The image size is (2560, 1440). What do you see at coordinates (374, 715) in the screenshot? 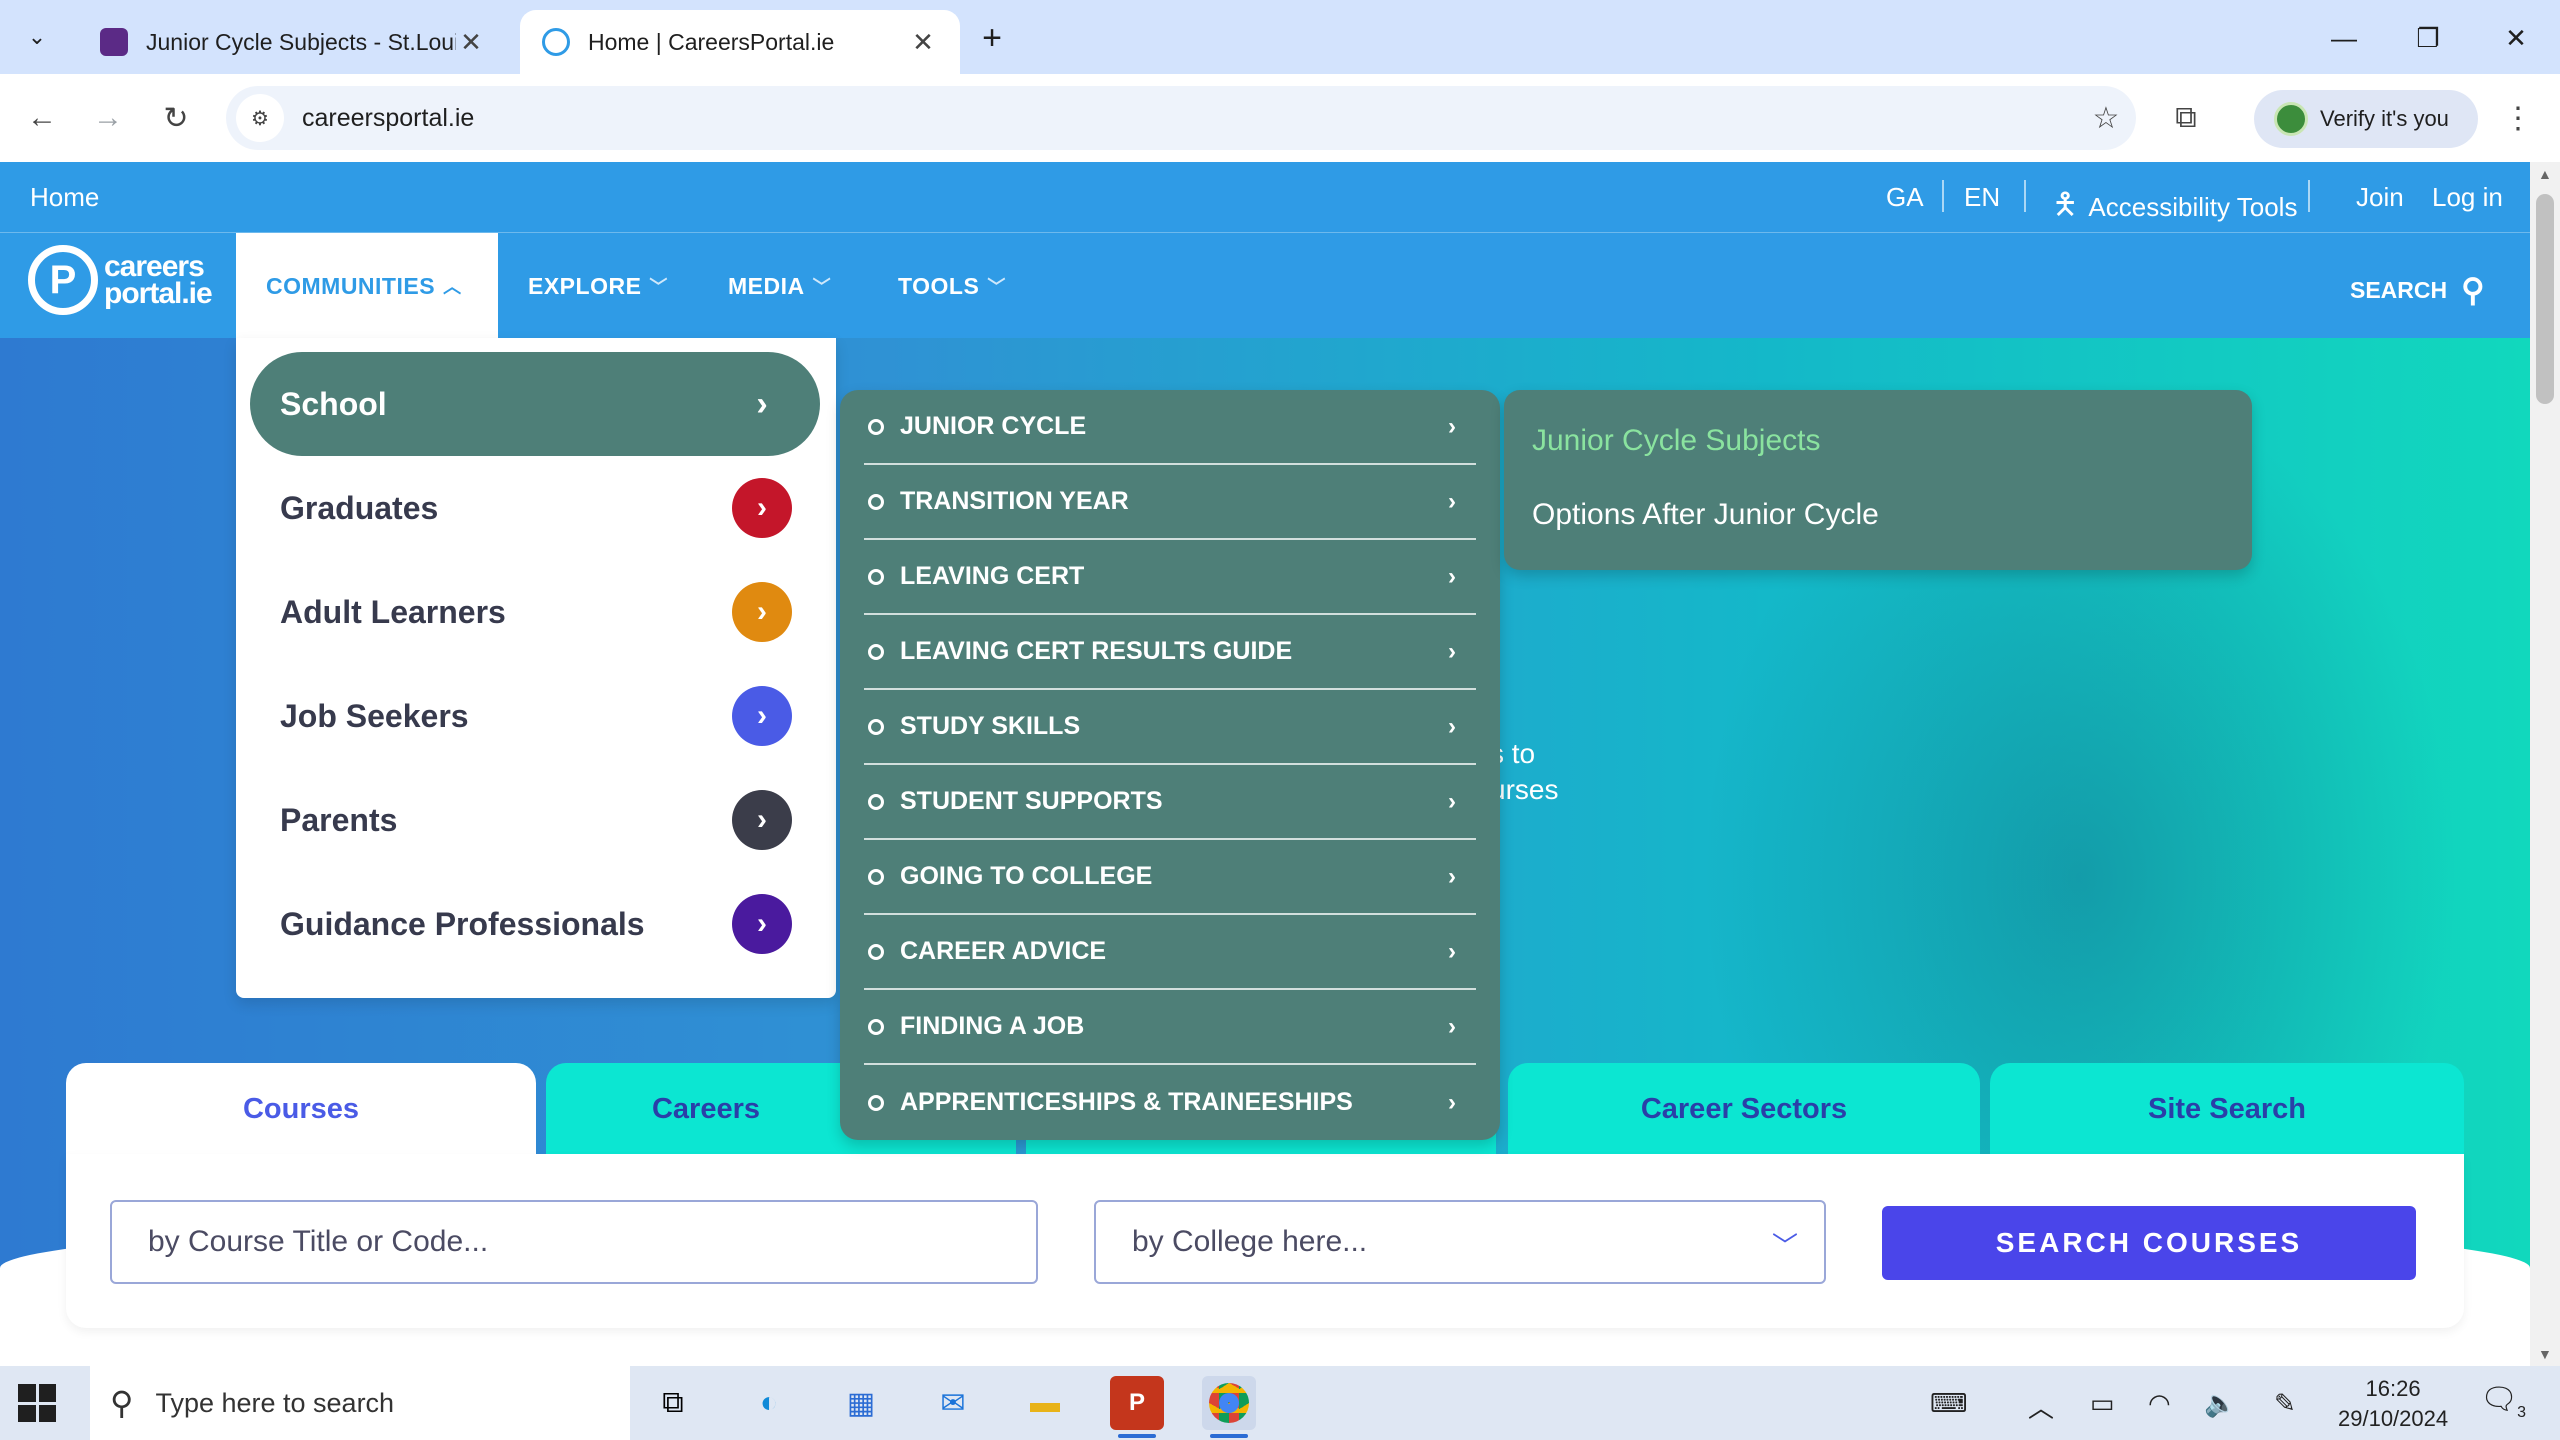
I see `community-label: Job Seekers` at bounding box center [374, 715].